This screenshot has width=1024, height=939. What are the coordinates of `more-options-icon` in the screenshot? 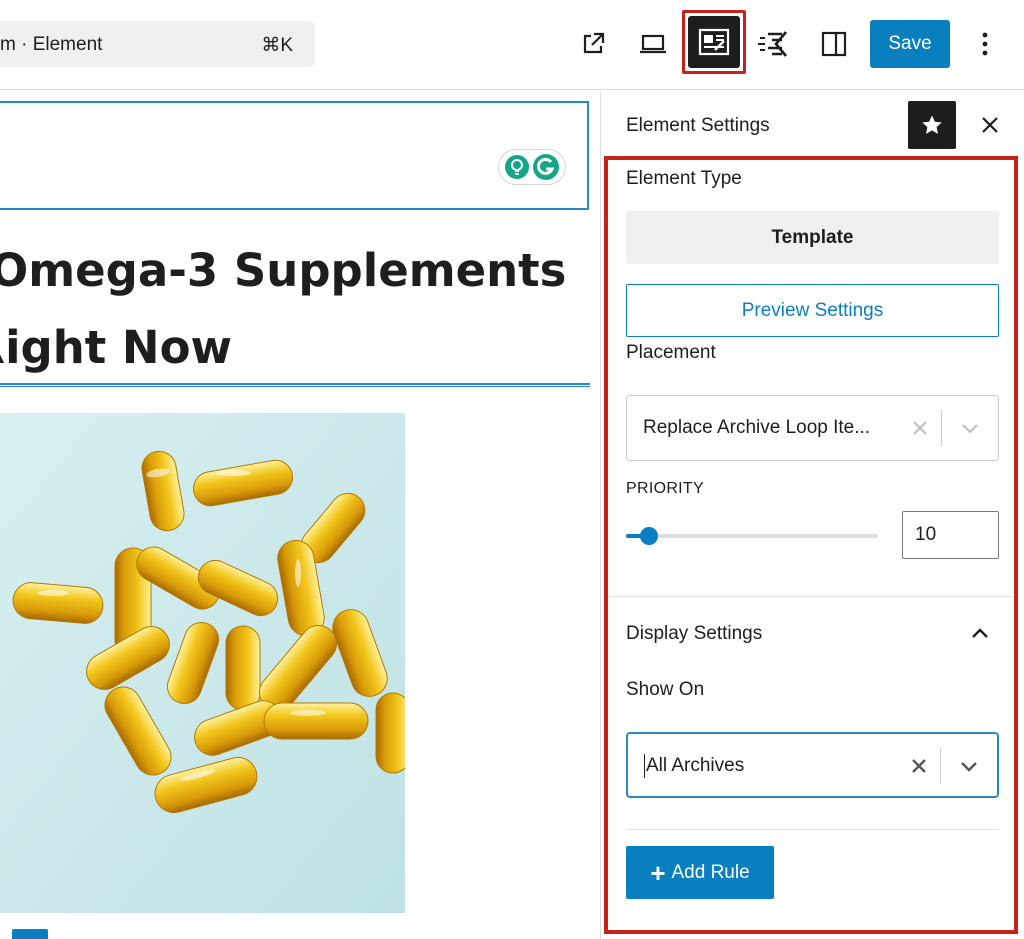 It's located at (985, 44).